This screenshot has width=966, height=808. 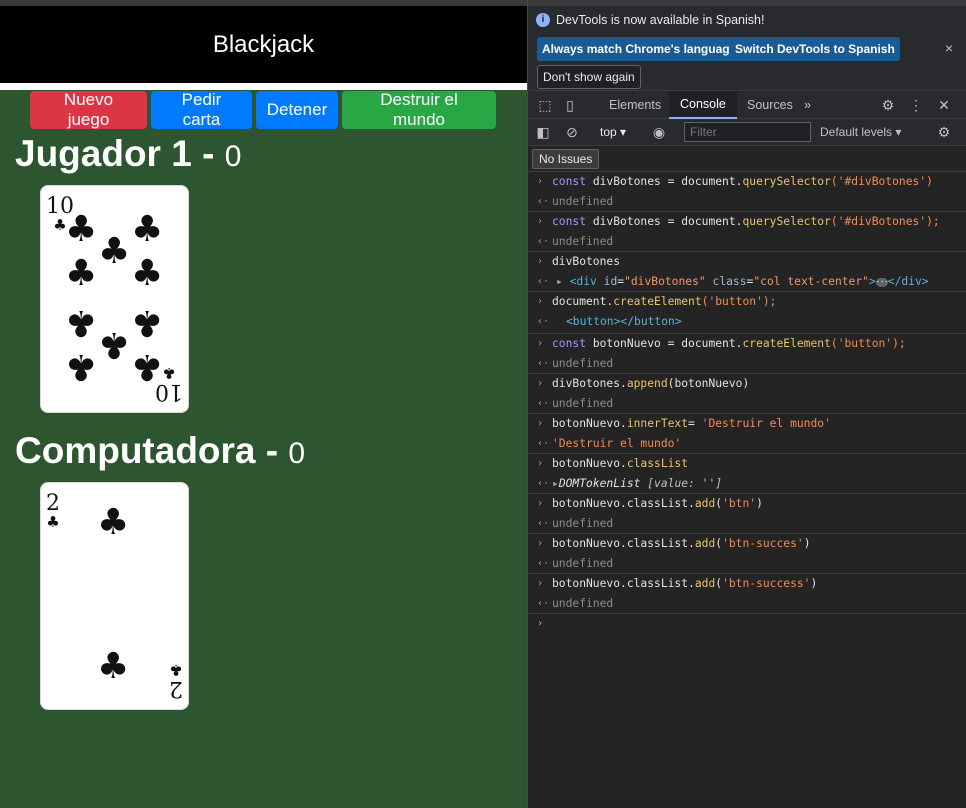 I want to click on log-levels-dropdown: Default levels ▾, so click(x=860, y=132).